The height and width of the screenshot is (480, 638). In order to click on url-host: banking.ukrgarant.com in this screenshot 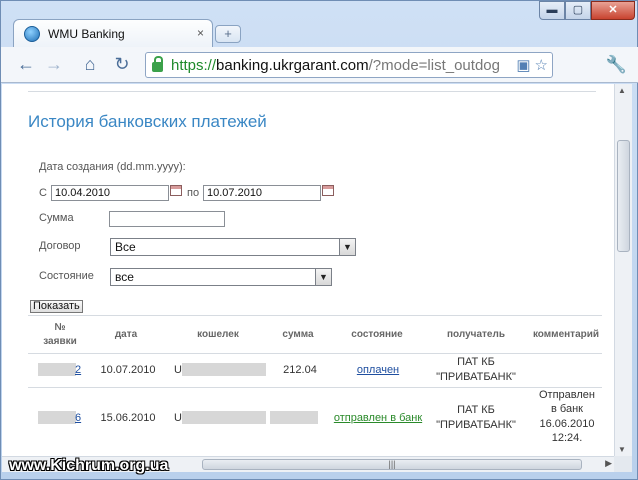, I will do `click(292, 65)`.